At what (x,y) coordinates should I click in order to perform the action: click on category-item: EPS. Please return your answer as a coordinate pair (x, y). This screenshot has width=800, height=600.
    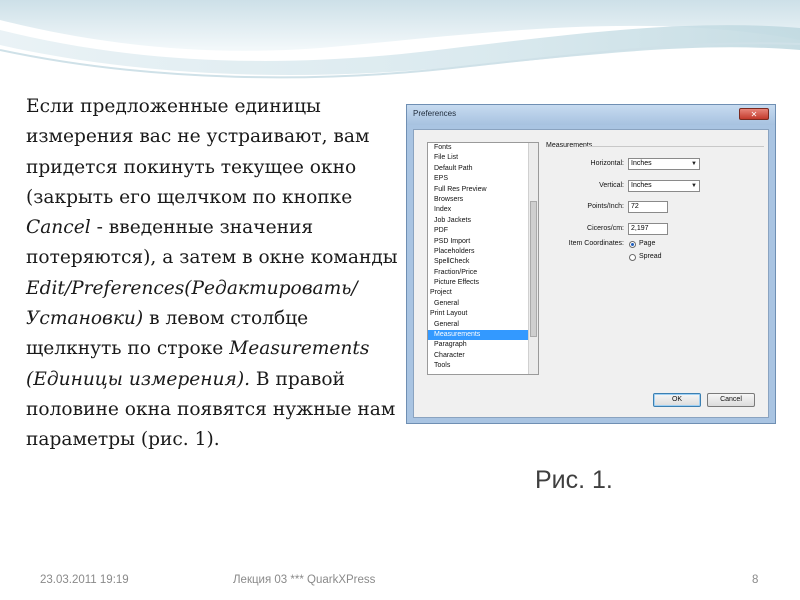
    Looking at the image, I should click on (483, 179).